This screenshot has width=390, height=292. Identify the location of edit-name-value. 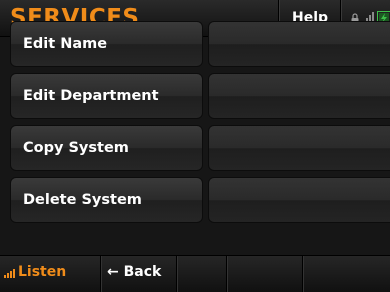
(299, 44).